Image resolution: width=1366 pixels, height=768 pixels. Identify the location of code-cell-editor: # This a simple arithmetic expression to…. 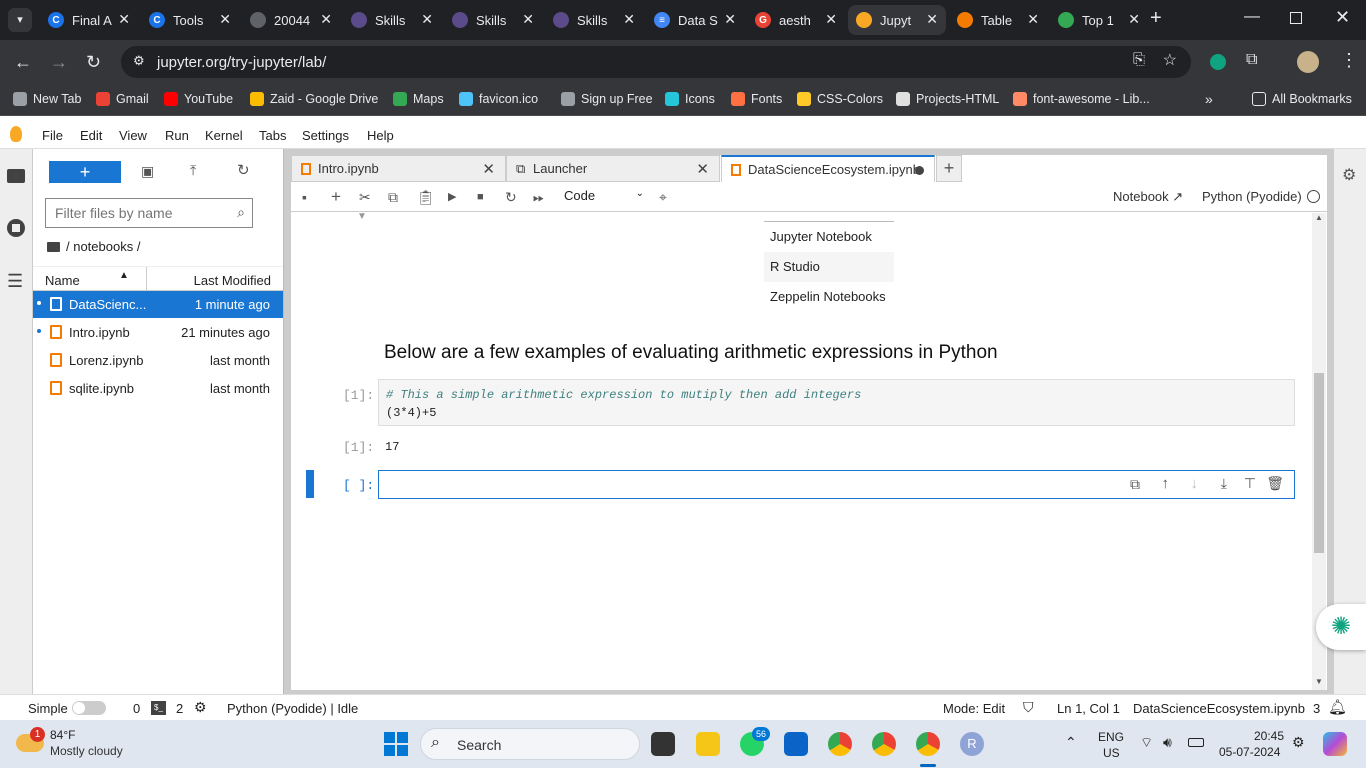
(836, 402).